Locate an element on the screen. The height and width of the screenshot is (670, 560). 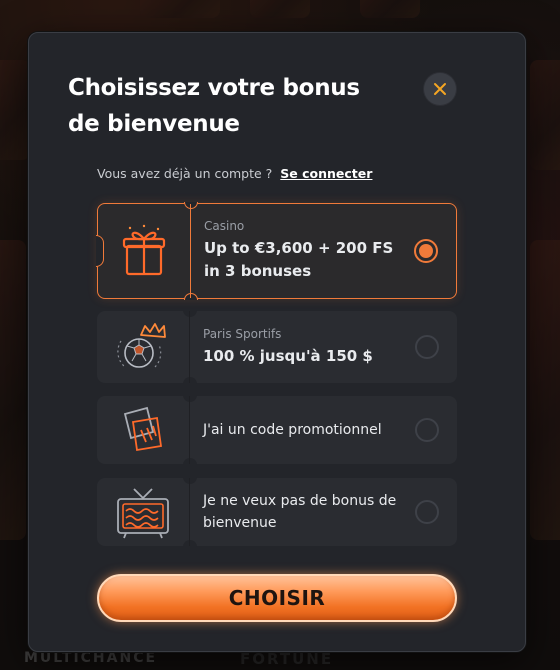
choose-button-label: CHOISIR is located at coordinates (277, 598).